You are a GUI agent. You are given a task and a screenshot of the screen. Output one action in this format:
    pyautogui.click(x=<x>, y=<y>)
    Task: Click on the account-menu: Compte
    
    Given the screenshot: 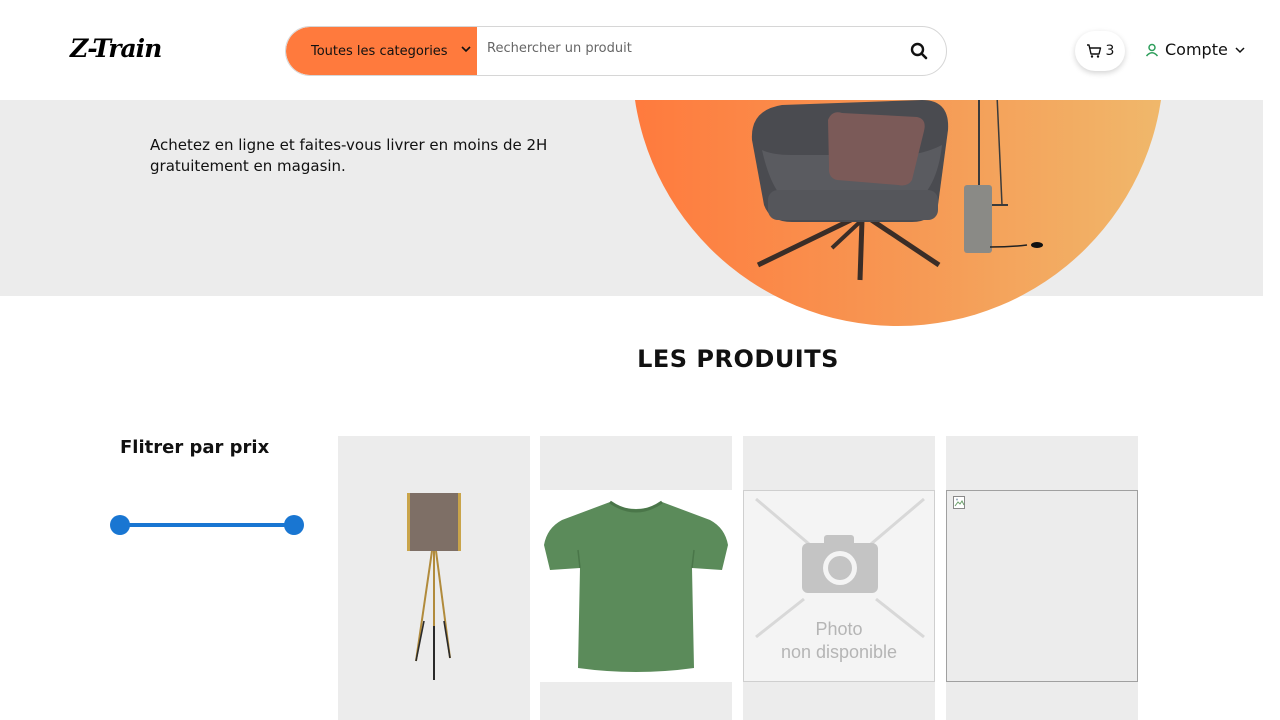 What is the action you would take?
    pyautogui.click(x=1195, y=49)
    